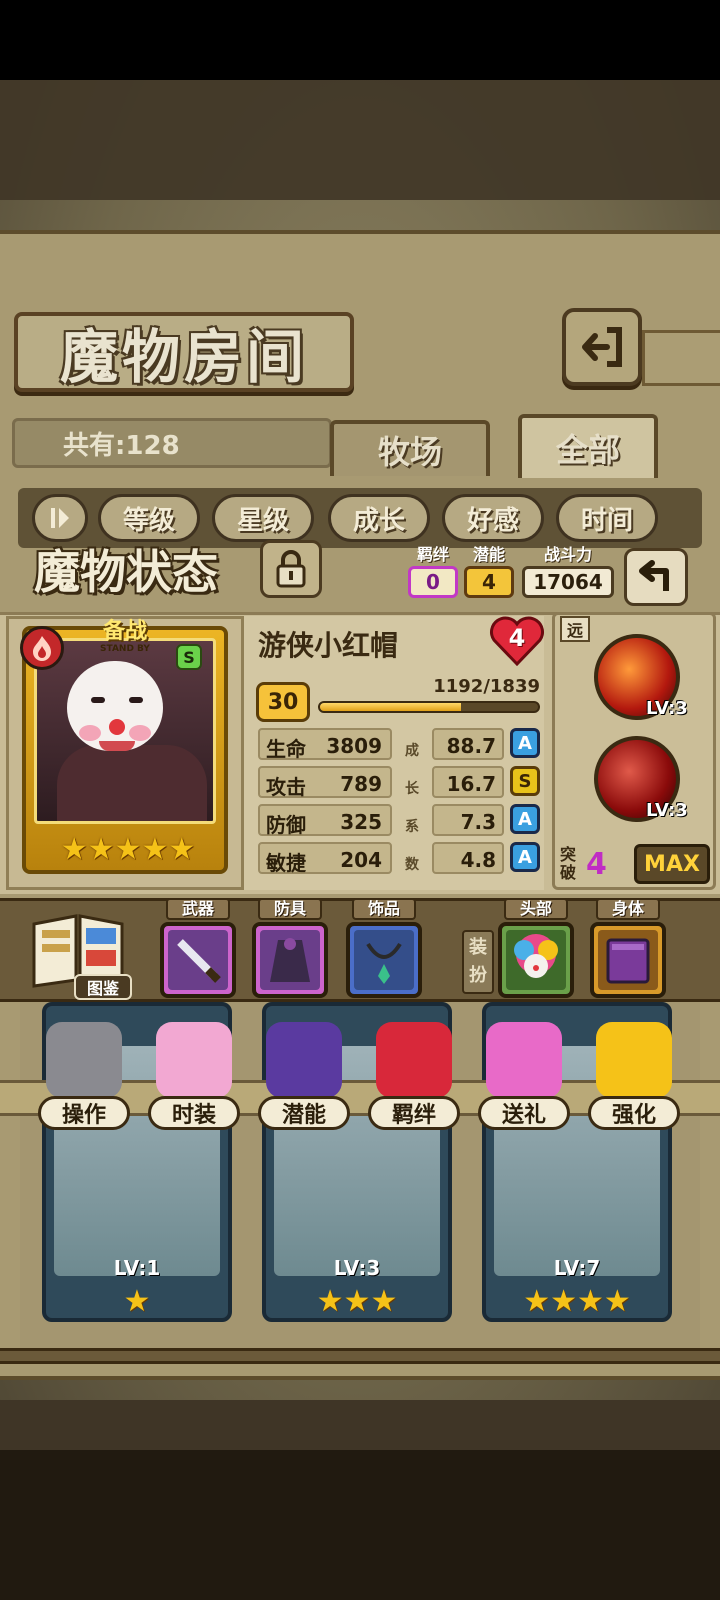  I want to click on return-arrow-icon, so click(654, 575).